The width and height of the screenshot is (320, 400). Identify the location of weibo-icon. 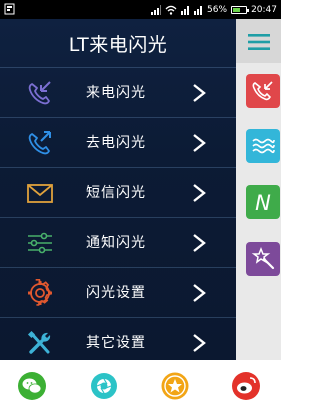
(246, 386).